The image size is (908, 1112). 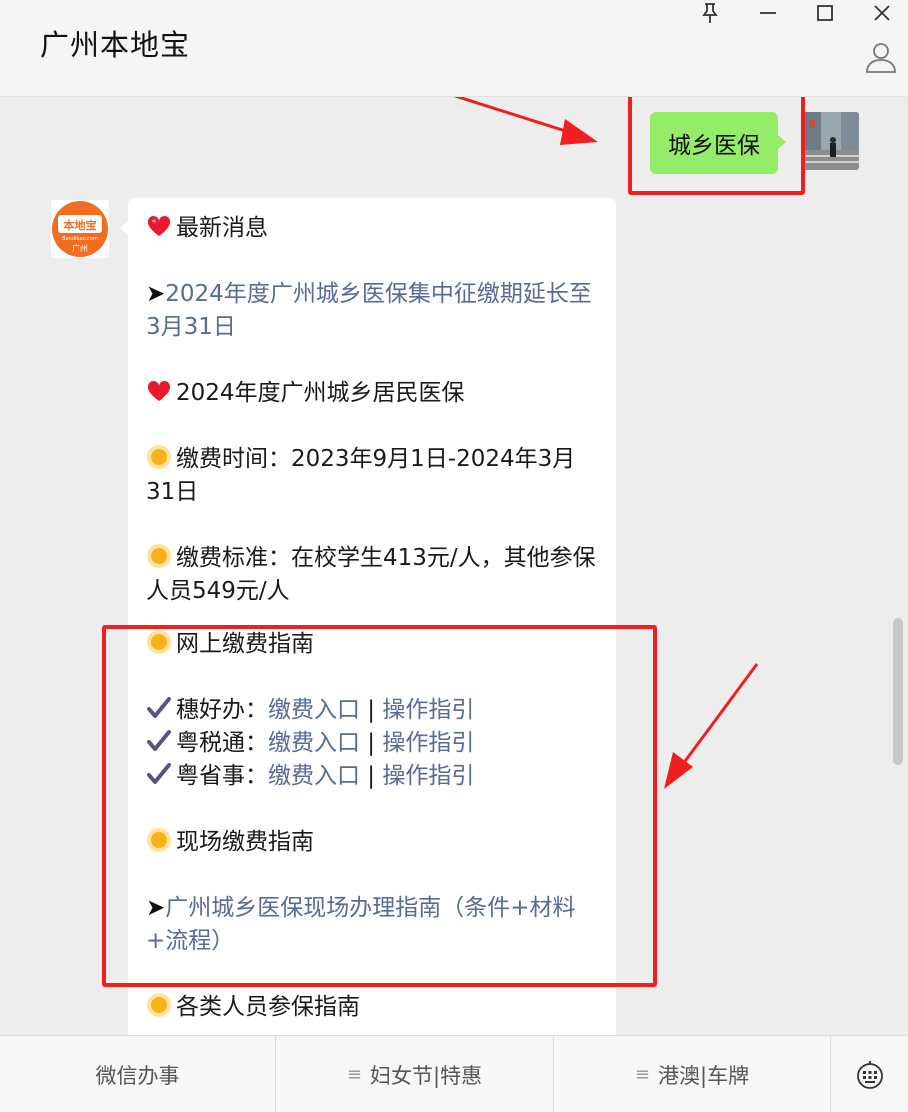 I want to click on bot-avatar: 本地宝 Bendibao.com 广州, so click(x=80, y=229).